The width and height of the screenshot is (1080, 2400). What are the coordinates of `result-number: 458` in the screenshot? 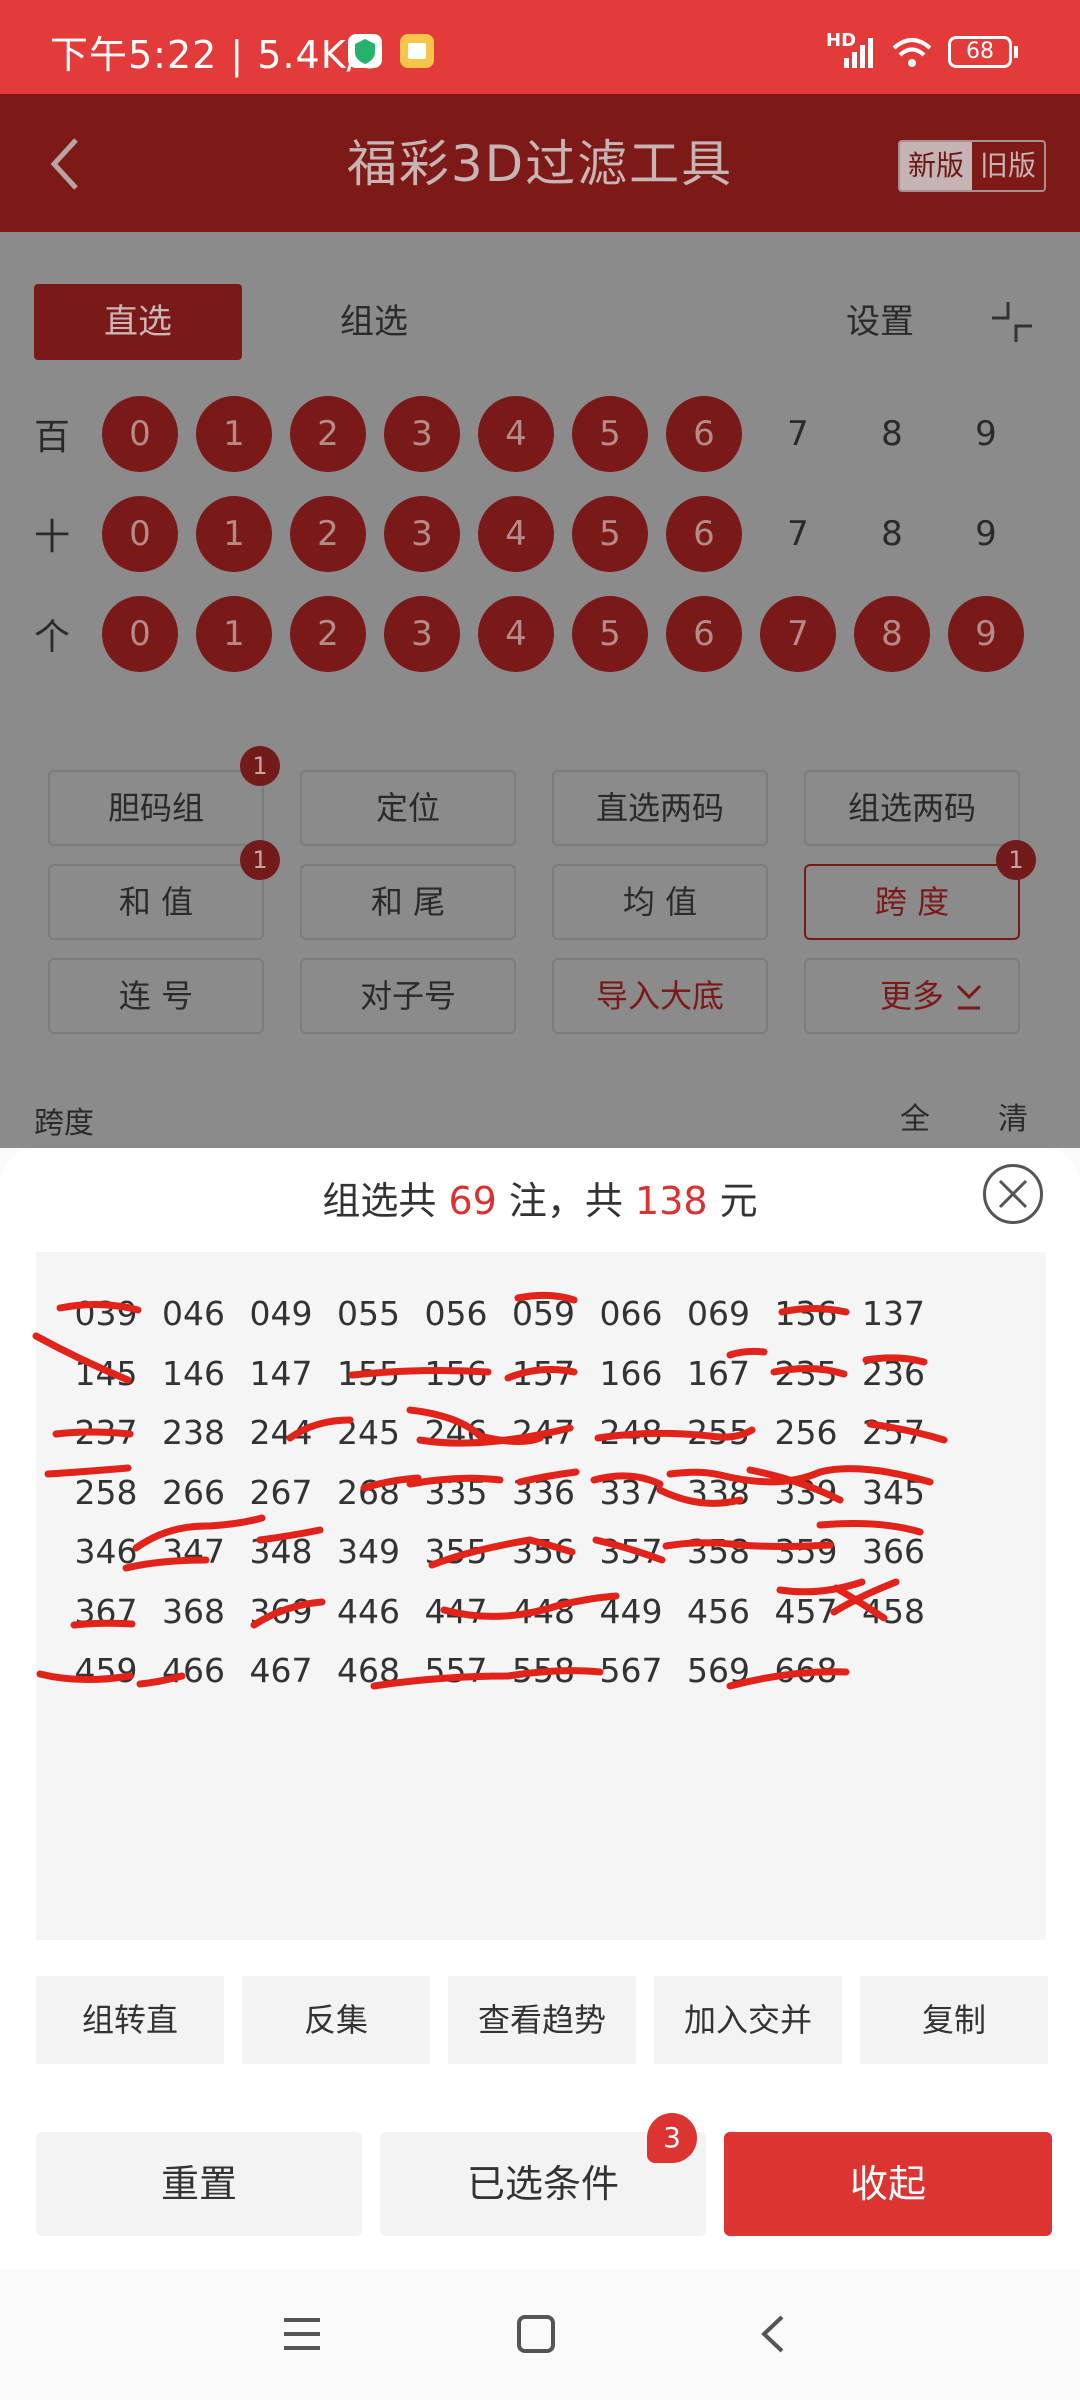 It's located at (893, 1611).